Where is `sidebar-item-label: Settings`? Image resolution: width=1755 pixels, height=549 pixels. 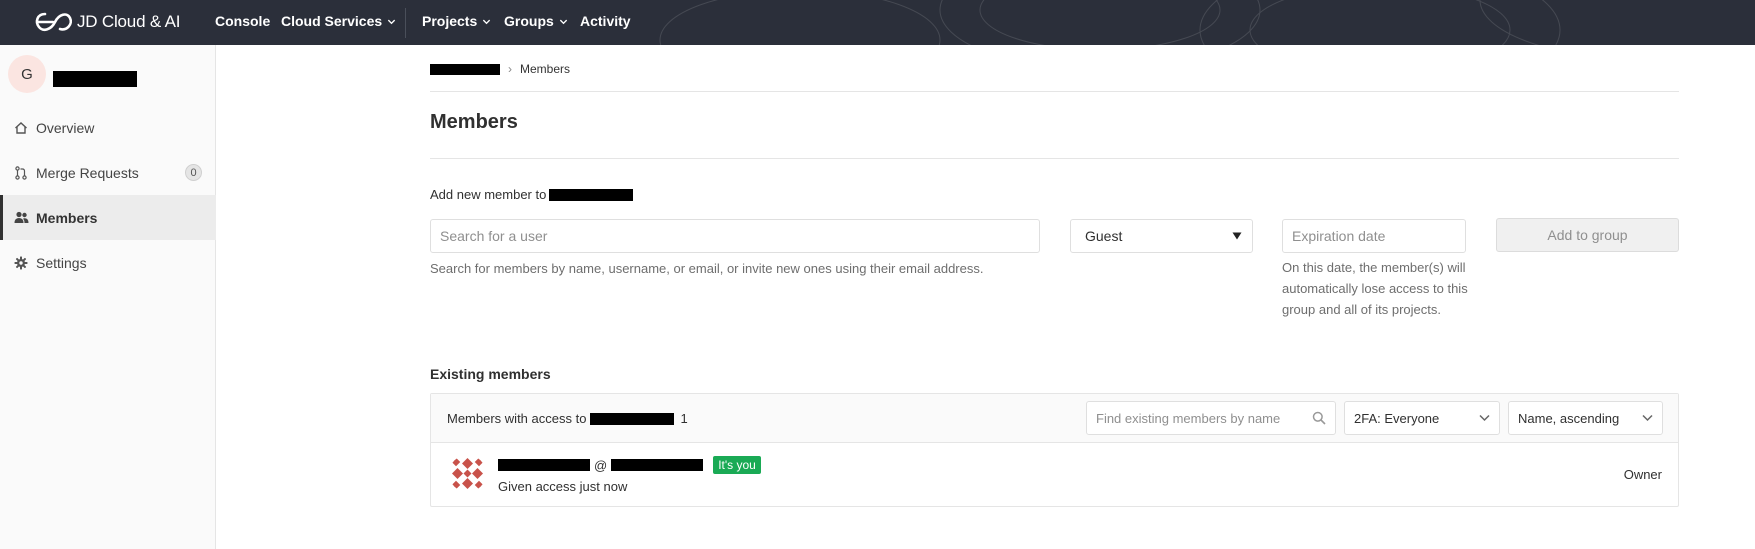
sidebar-item-label: Settings is located at coordinates (61, 262).